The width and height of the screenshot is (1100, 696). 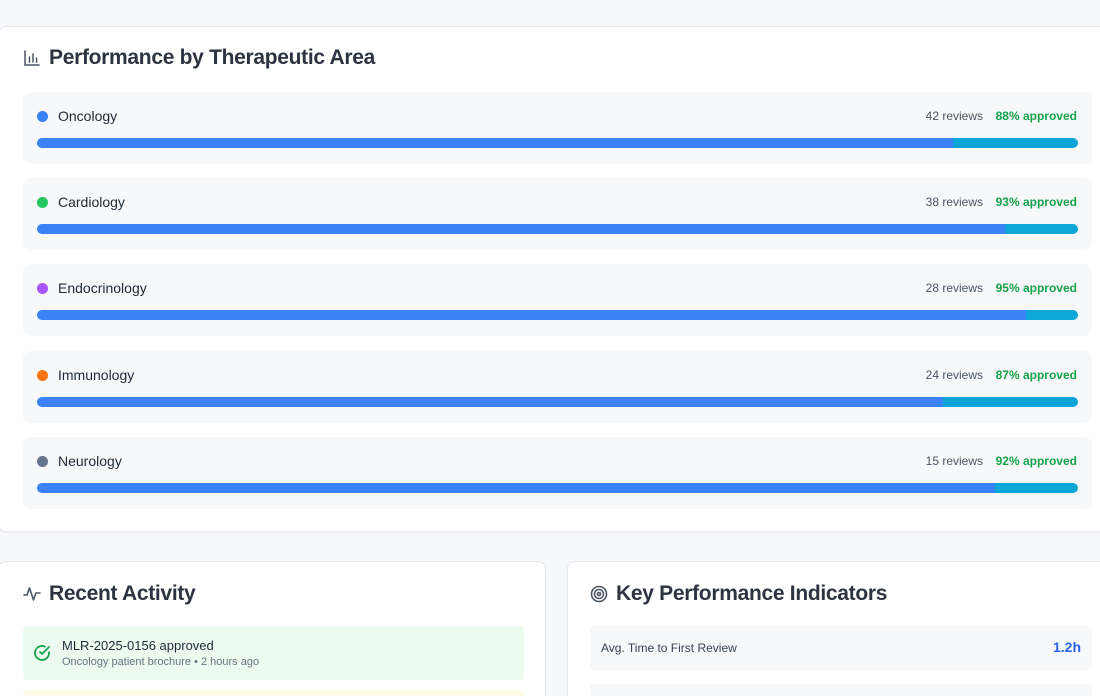 What do you see at coordinates (557, 387) in the screenshot?
I see `area-row-immunology: Immunology 24 reviews 87% approved` at bounding box center [557, 387].